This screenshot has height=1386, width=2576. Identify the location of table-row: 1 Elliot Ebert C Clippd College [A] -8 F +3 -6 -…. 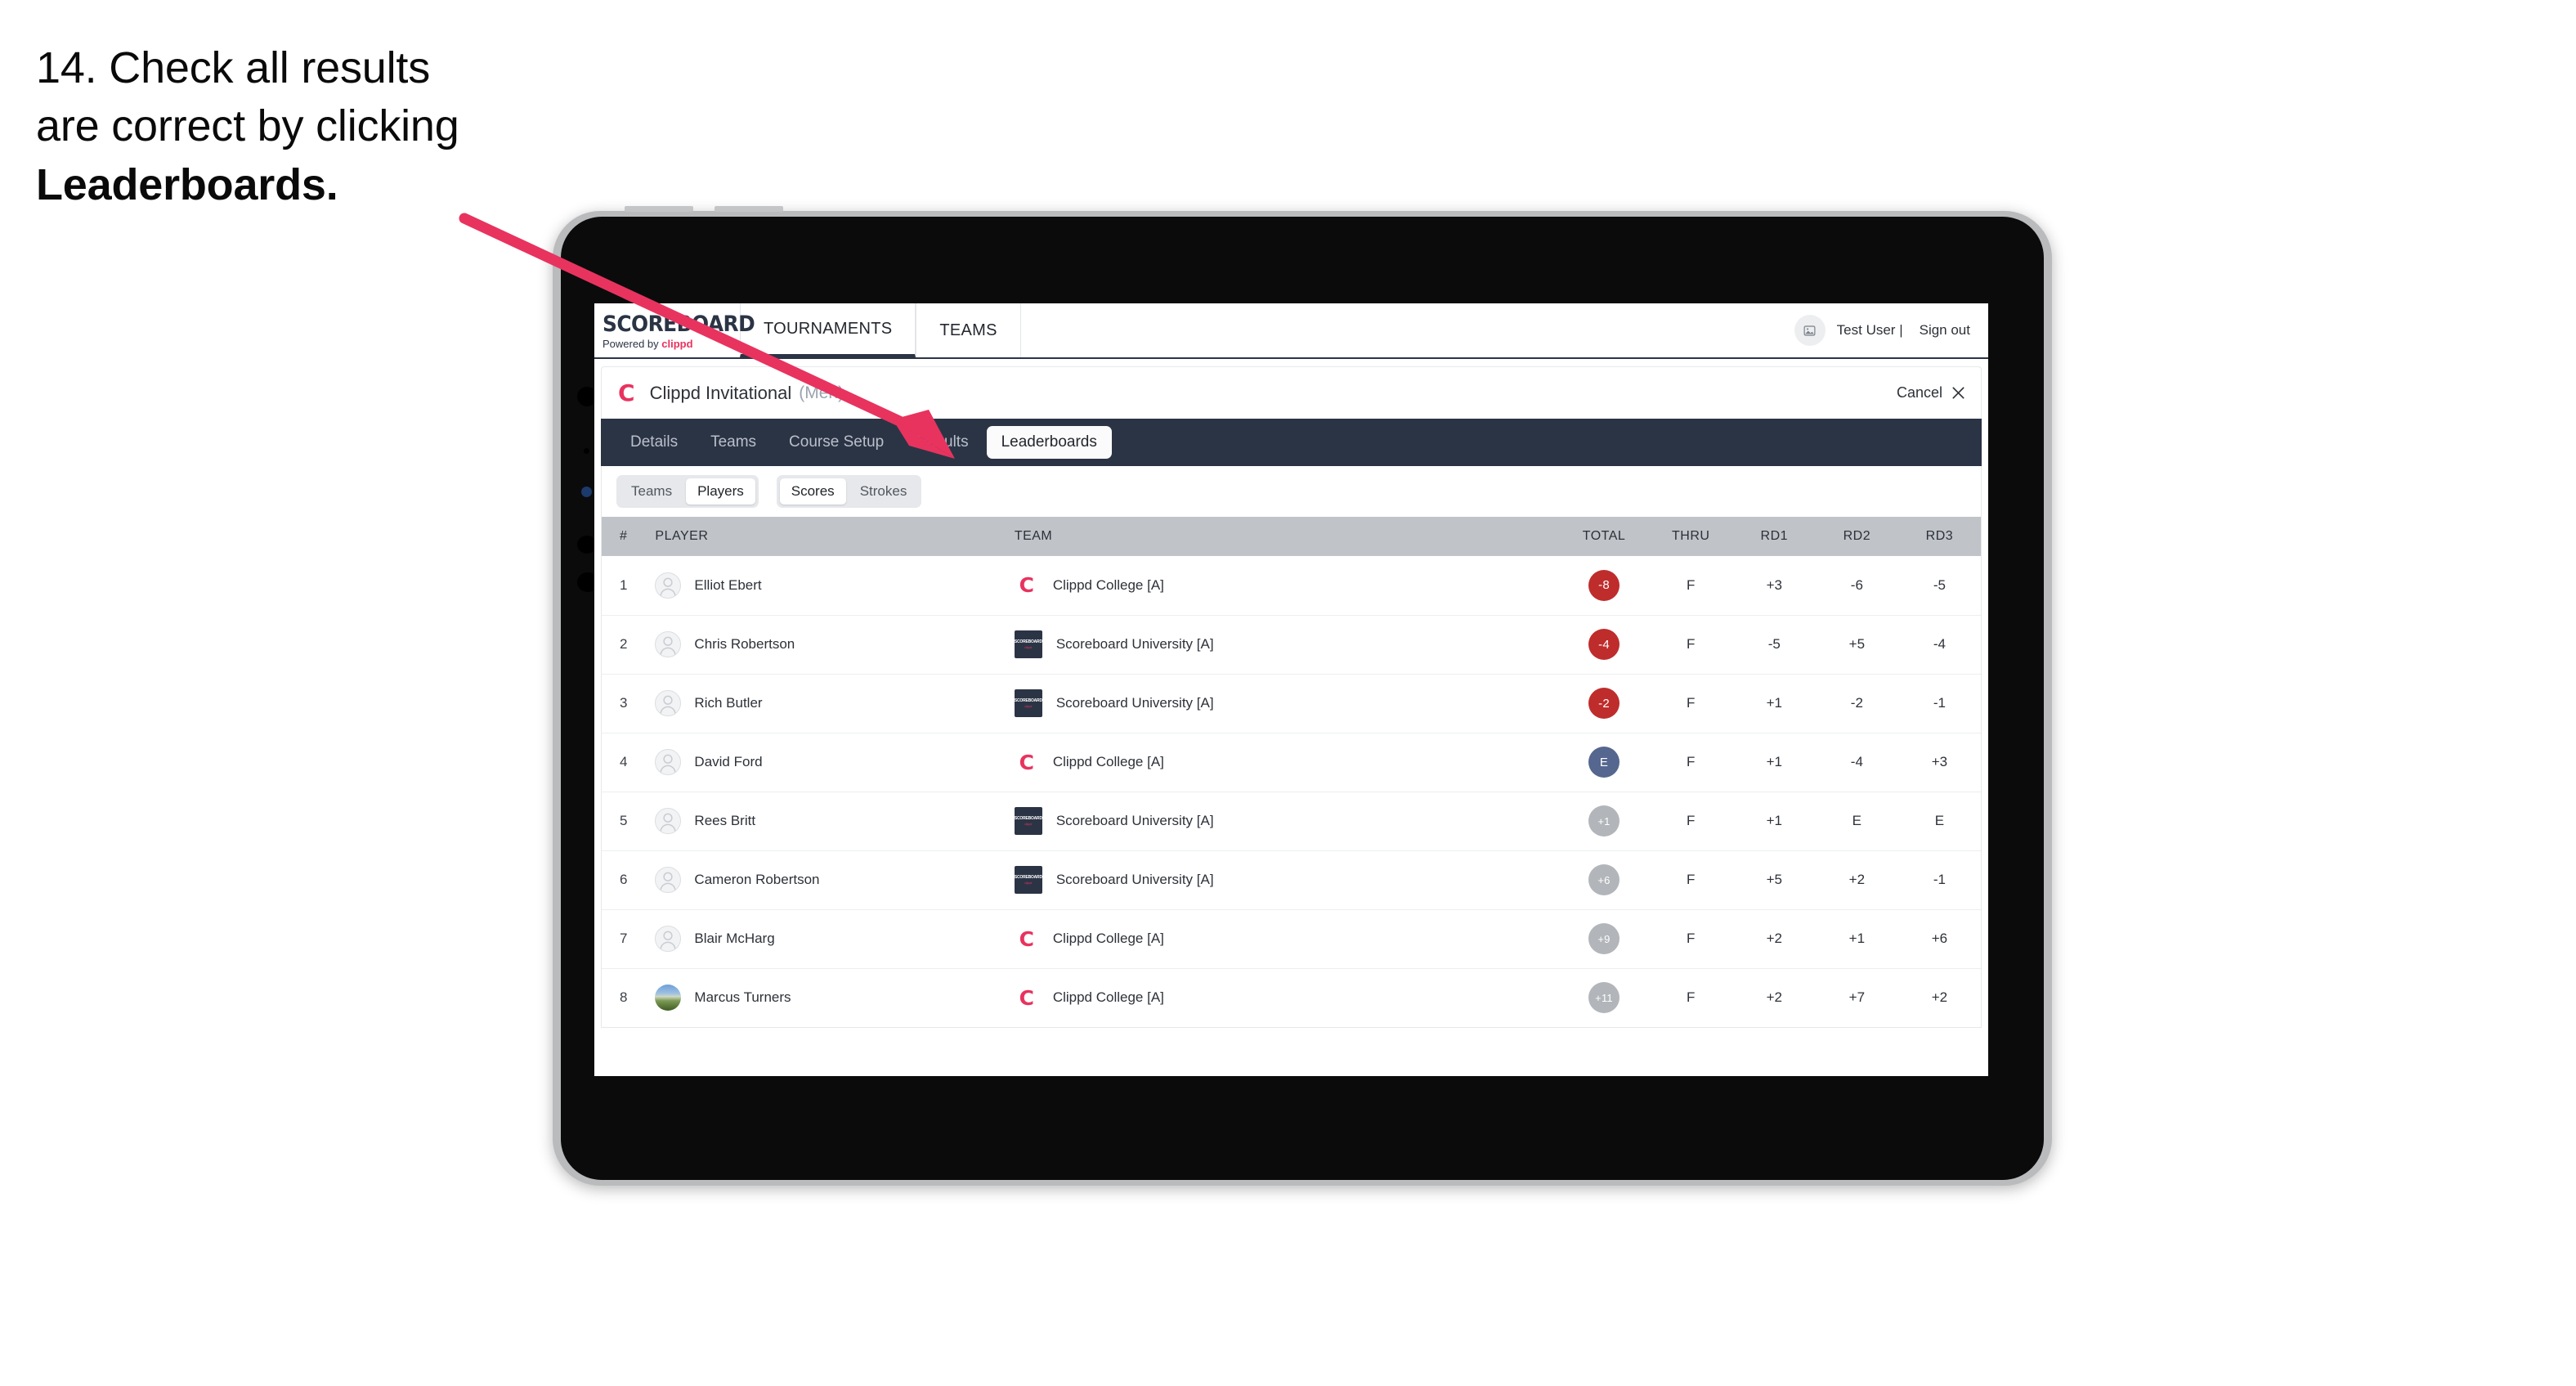
(1292, 585).